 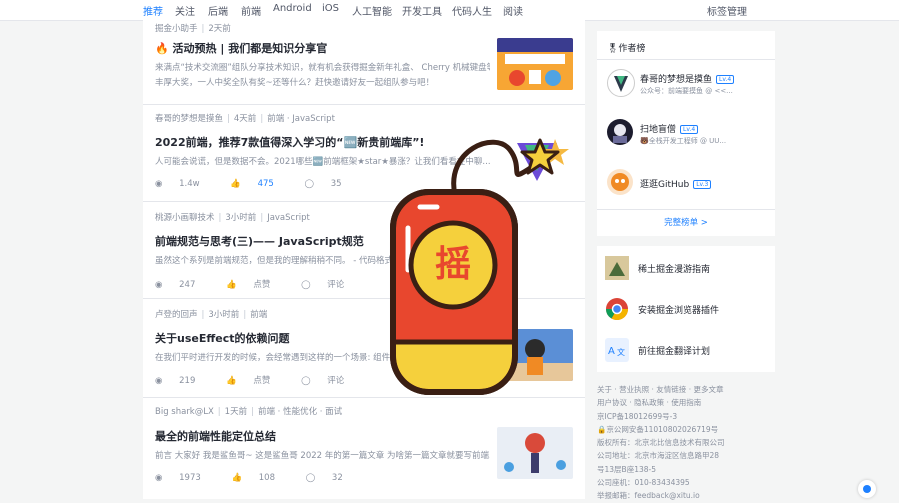 I want to click on tab-recommend: 推荐, so click(x=153, y=10).